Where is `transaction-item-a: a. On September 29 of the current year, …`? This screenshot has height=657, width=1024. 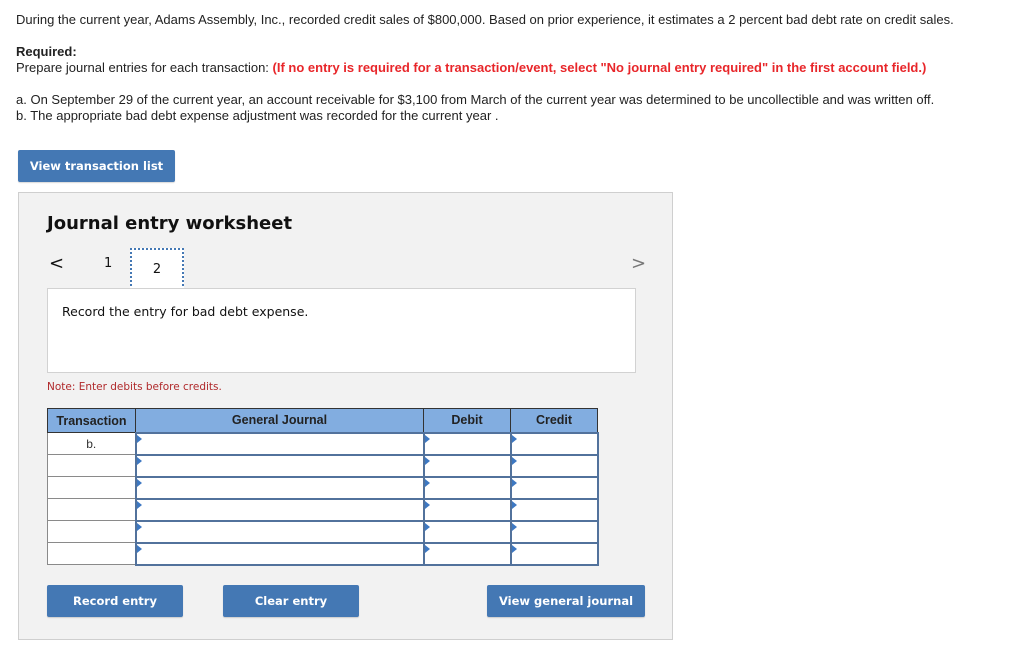
transaction-item-a: a. On September 29 of the current year, … is located at coordinates (475, 99).